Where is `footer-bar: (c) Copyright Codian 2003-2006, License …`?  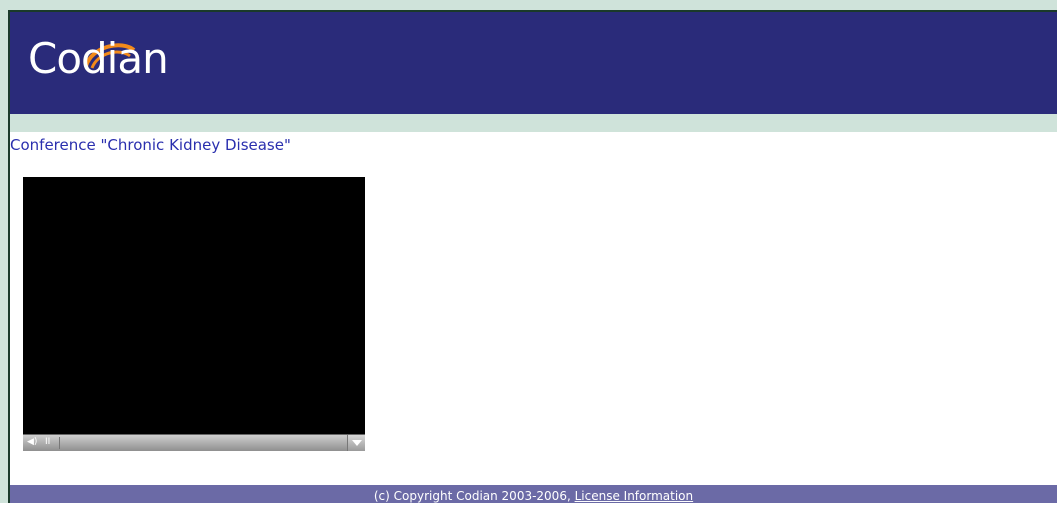
footer-bar: (c) Copyright Codian 2003-2006, License … is located at coordinates (533, 494).